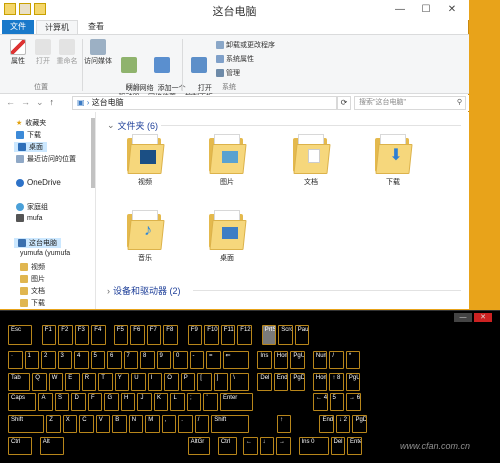 The width and height of the screenshot is (500, 463). What do you see at coordinates (302, 335) in the screenshot?
I see `osk-key: Pause` at bounding box center [302, 335].